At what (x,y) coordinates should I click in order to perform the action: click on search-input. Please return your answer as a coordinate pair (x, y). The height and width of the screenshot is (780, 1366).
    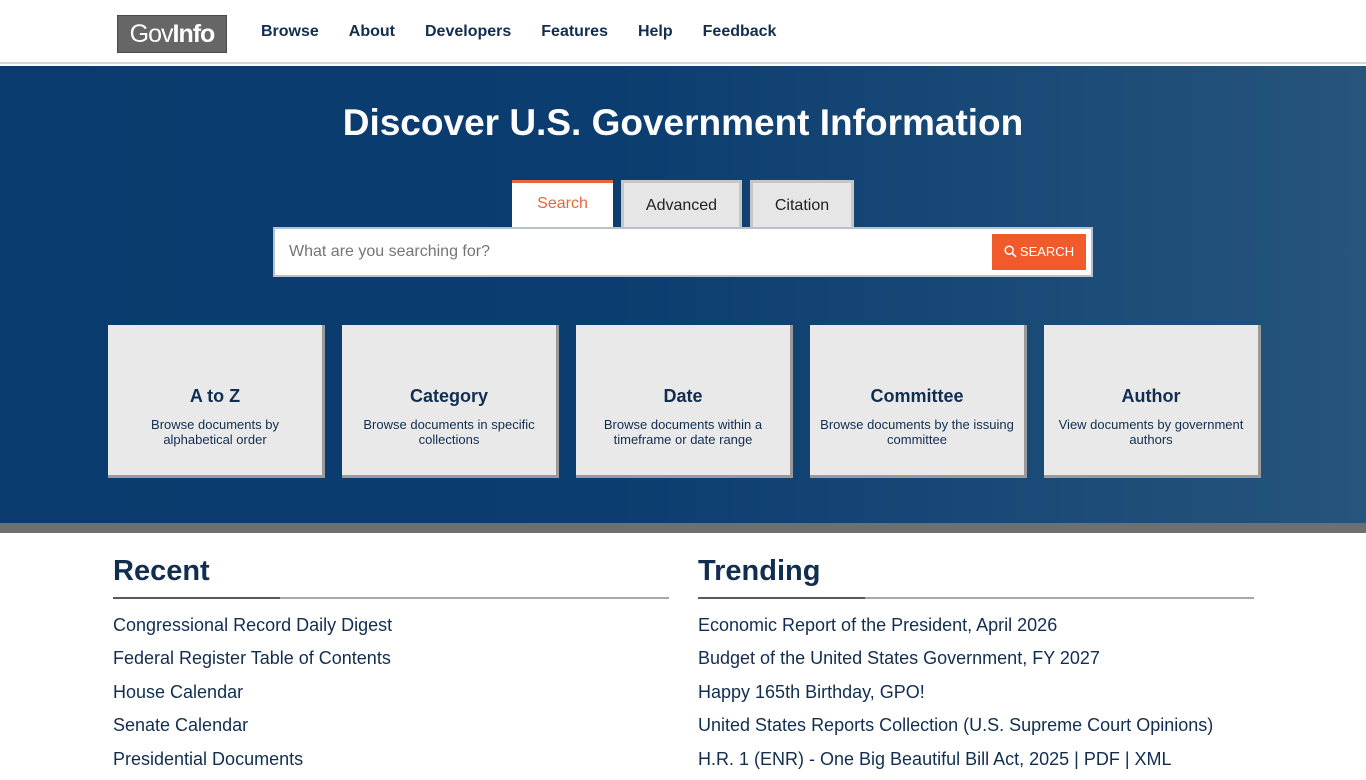
    Looking at the image, I should click on (637, 252).